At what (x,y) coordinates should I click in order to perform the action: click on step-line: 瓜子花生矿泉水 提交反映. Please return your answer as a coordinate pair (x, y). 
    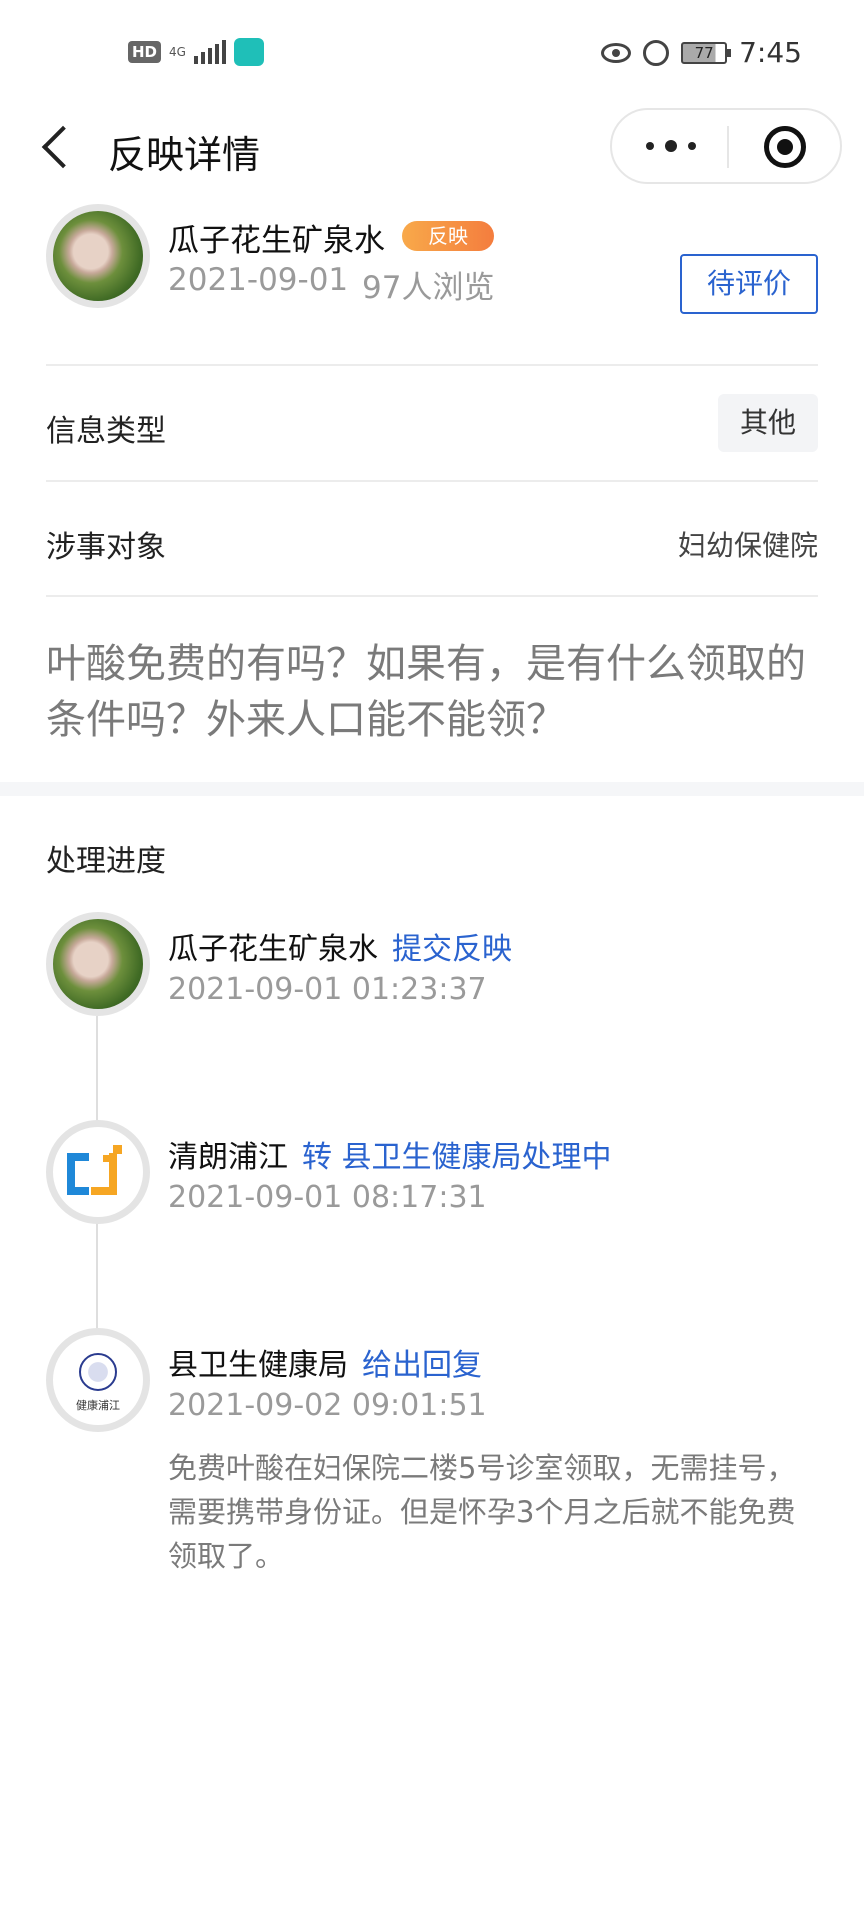
    Looking at the image, I should click on (340, 946).